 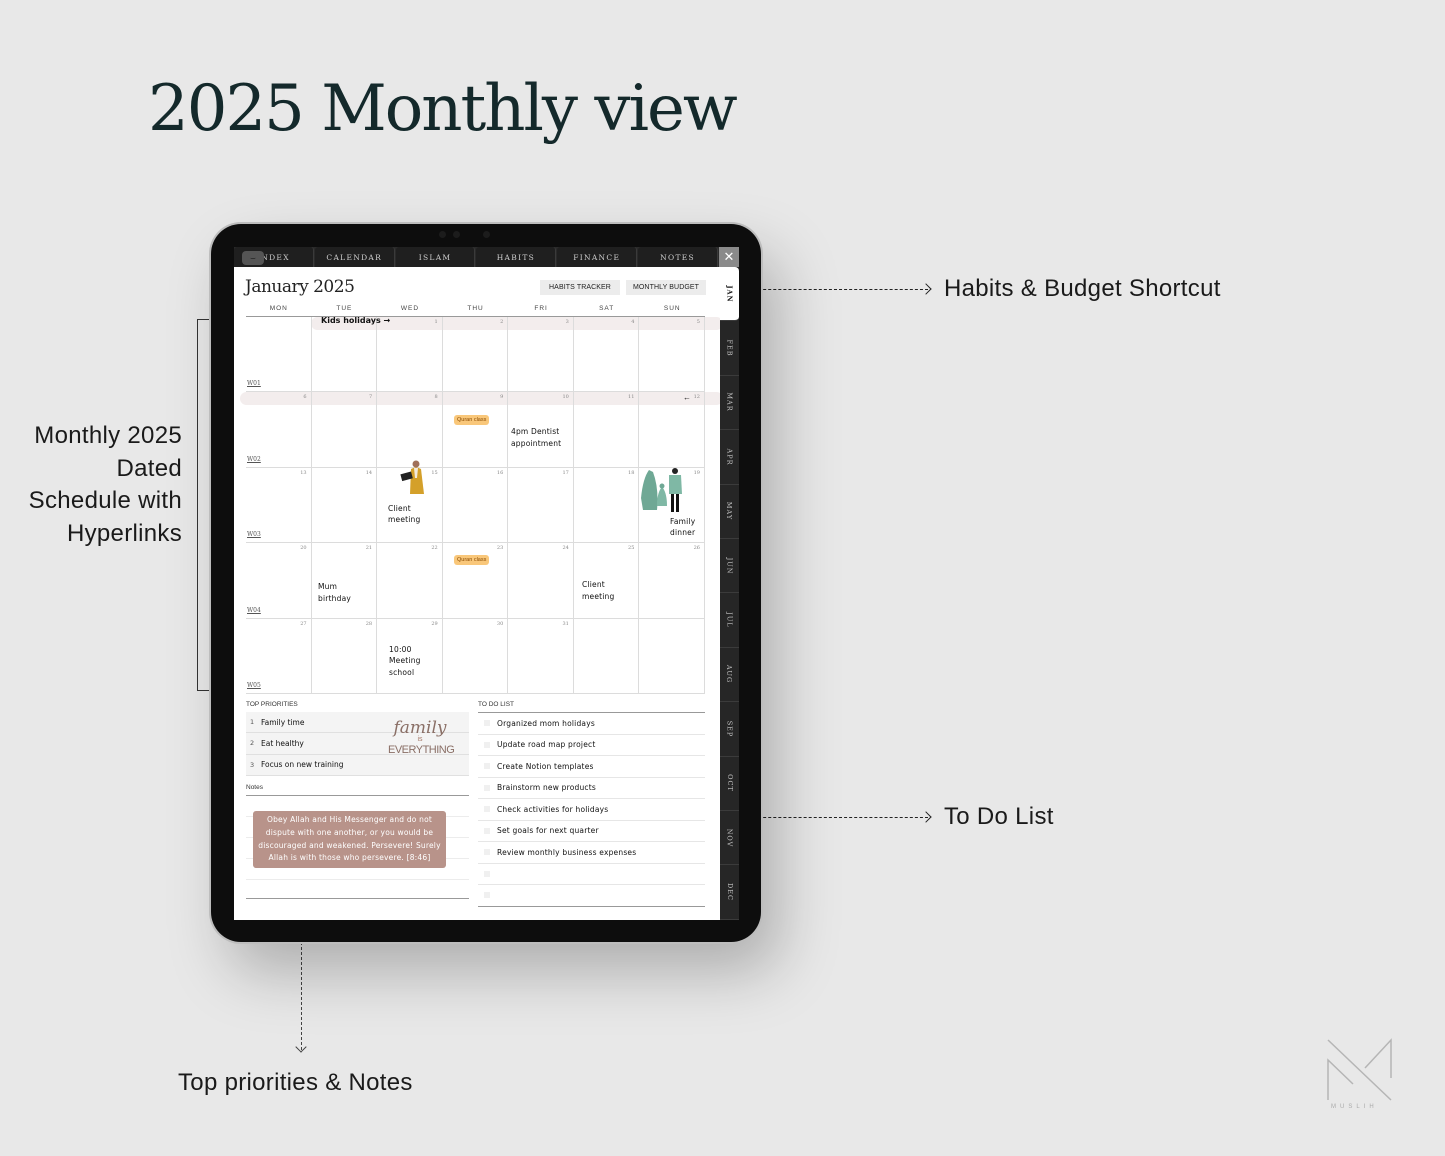 I want to click on priority-number: 2, so click(x=252, y=743).